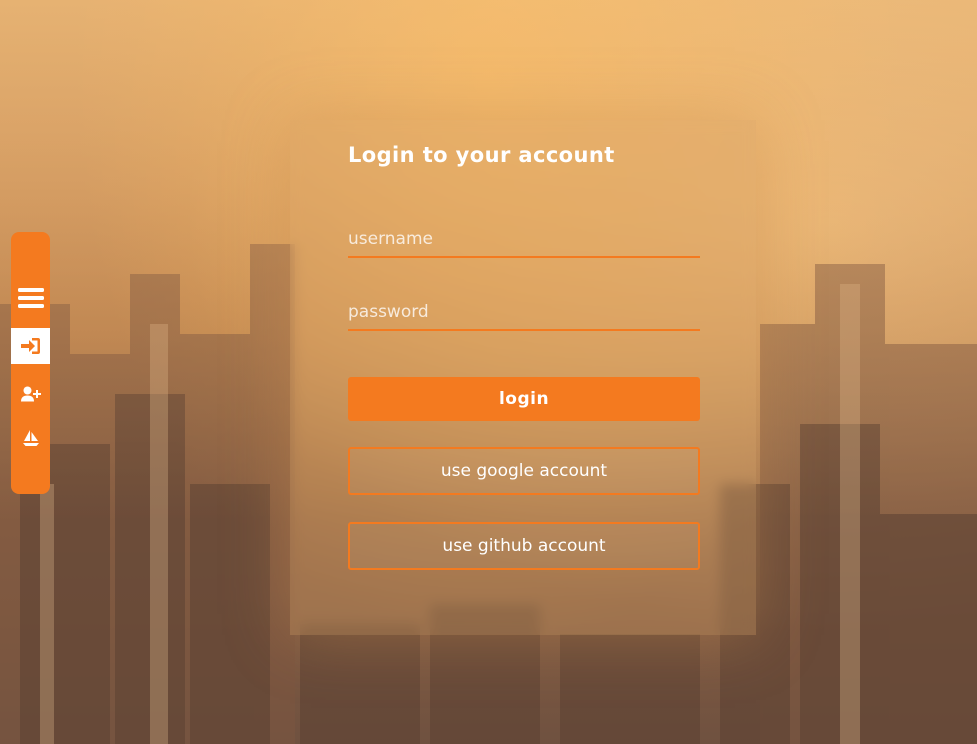  What do you see at coordinates (524, 399) in the screenshot?
I see `login-button: login` at bounding box center [524, 399].